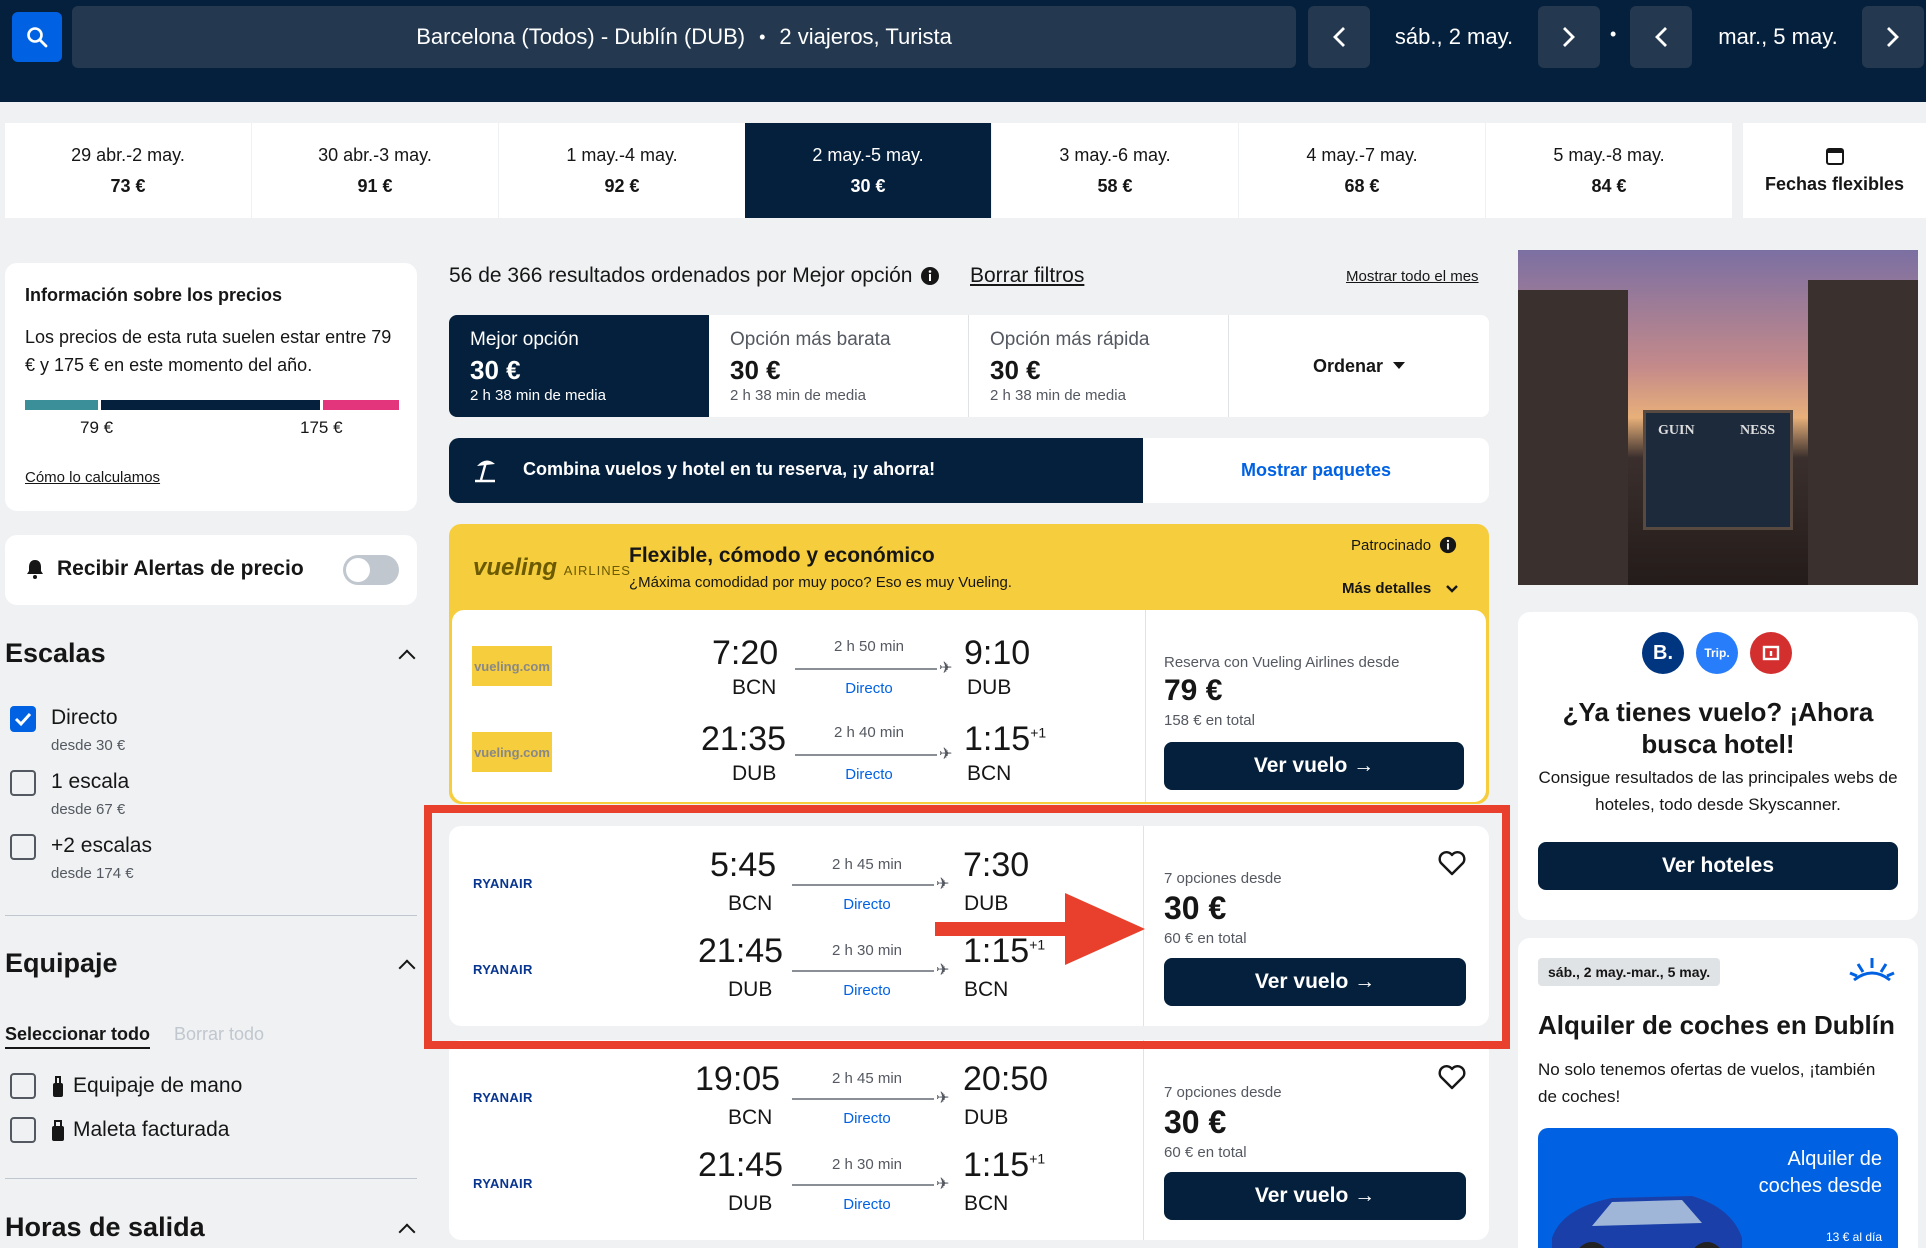 The image size is (1926, 1248). Describe the element at coordinates (128, 154) in the screenshot. I see `date-tab-range: 29 abr.-2 may.` at that location.